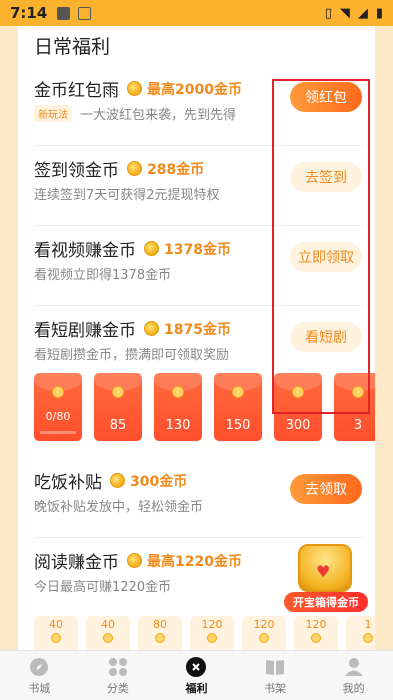  Describe the element at coordinates (39, 667) in the screenshot. I see `compass-icon` at that location.